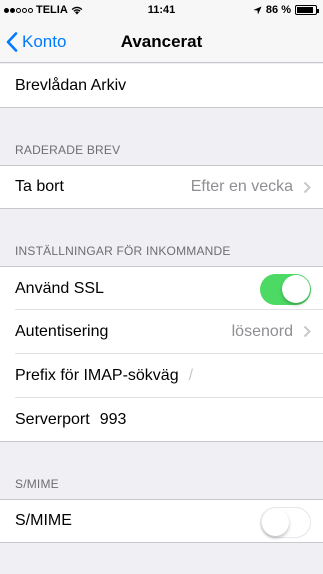 This screenshot has width=323, height=574. Describe the element at coordinates (71, 85) in the screenshot. I see `archive-mailbox-label: Brevlådan Arkiv` at that location.